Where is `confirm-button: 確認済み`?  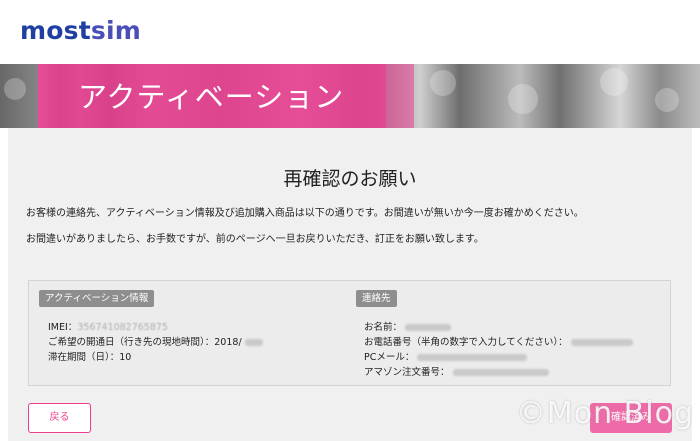
confirm-button: 確認済み is located at coordinates (631, 418).